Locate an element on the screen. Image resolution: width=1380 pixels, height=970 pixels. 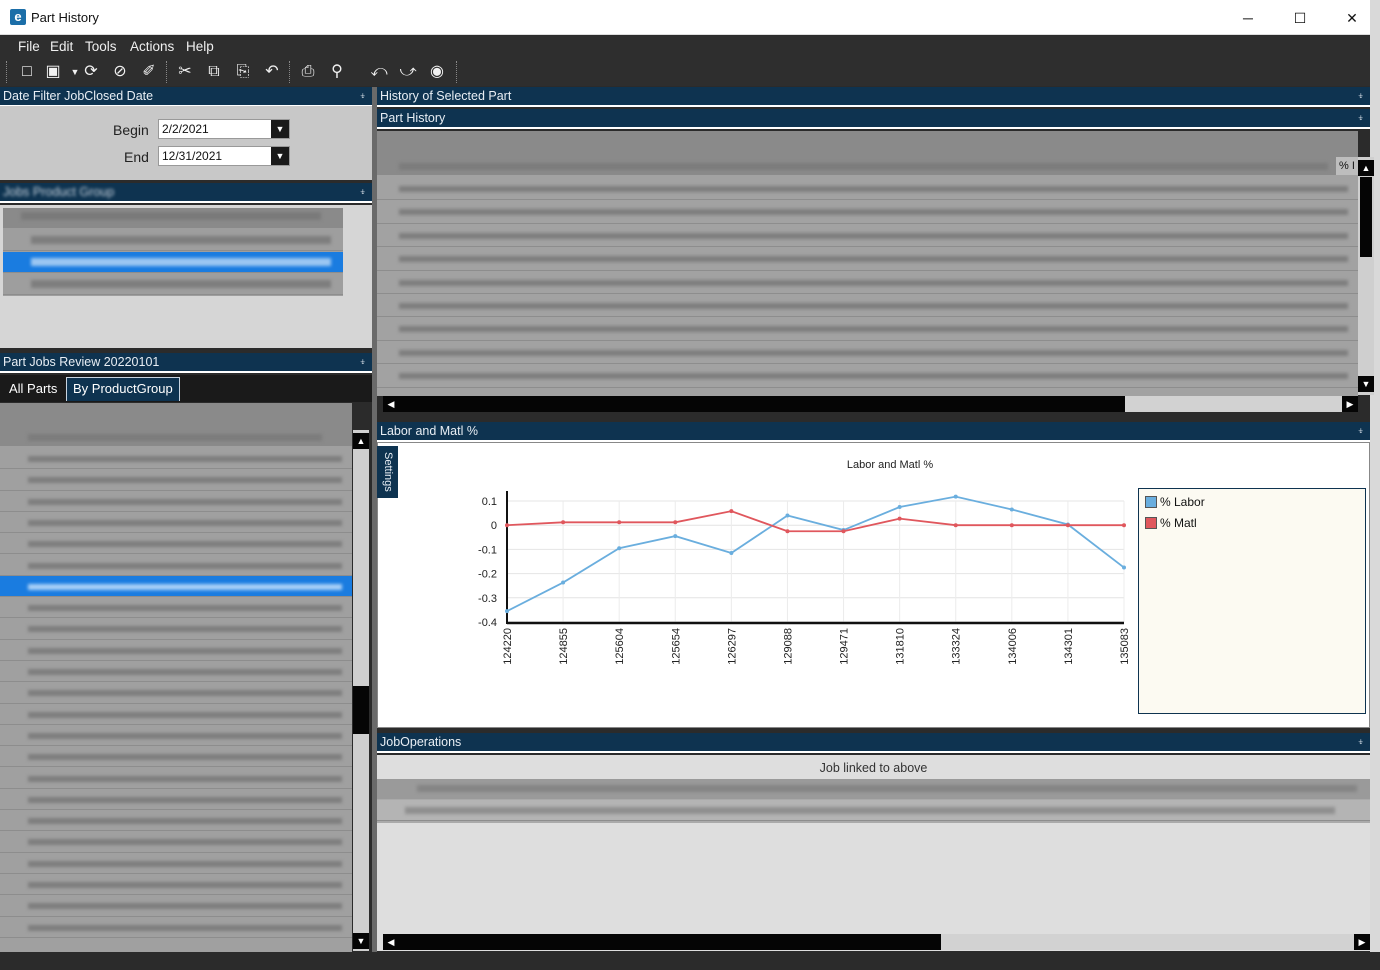
last-column-header: % I is located at coordinates (1348, 166).